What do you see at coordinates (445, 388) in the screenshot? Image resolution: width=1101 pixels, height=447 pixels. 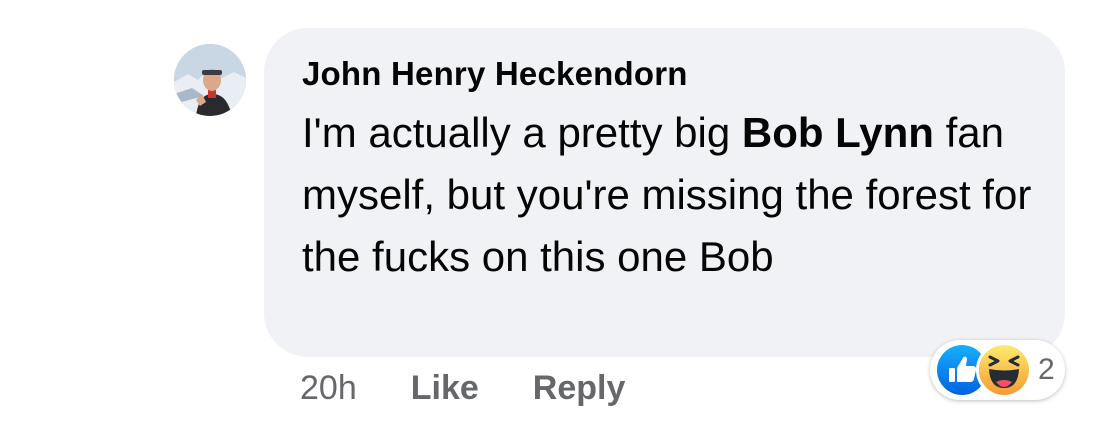 I see `like-button: Like` at bounding box center [445, 388].